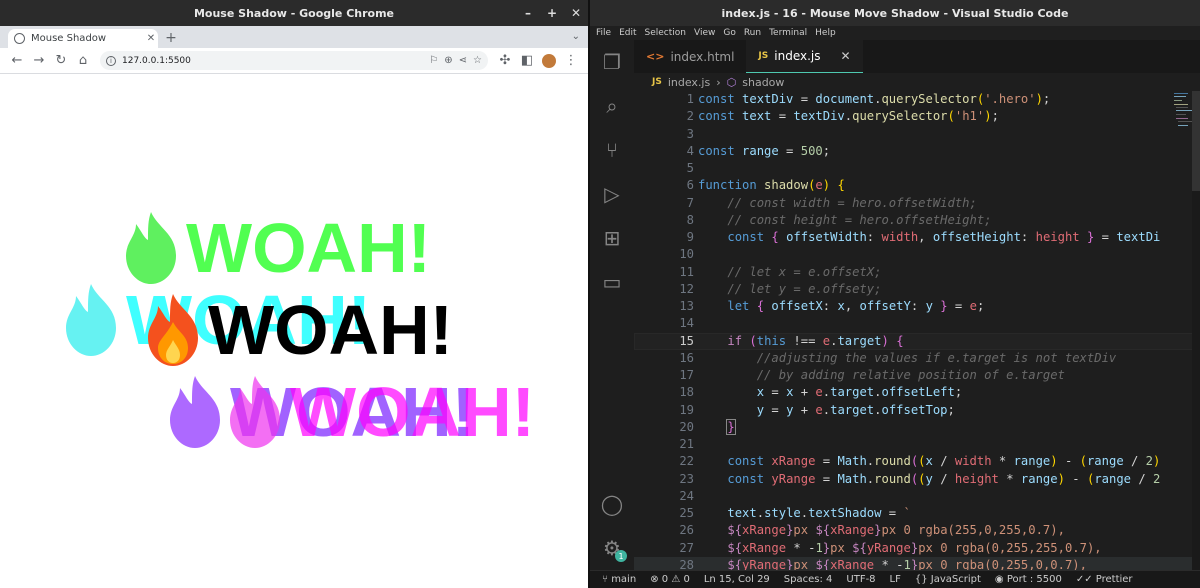  Describe the element at coordinates (603, 33) in the screenshot. I see `menu-file: File` at that location.